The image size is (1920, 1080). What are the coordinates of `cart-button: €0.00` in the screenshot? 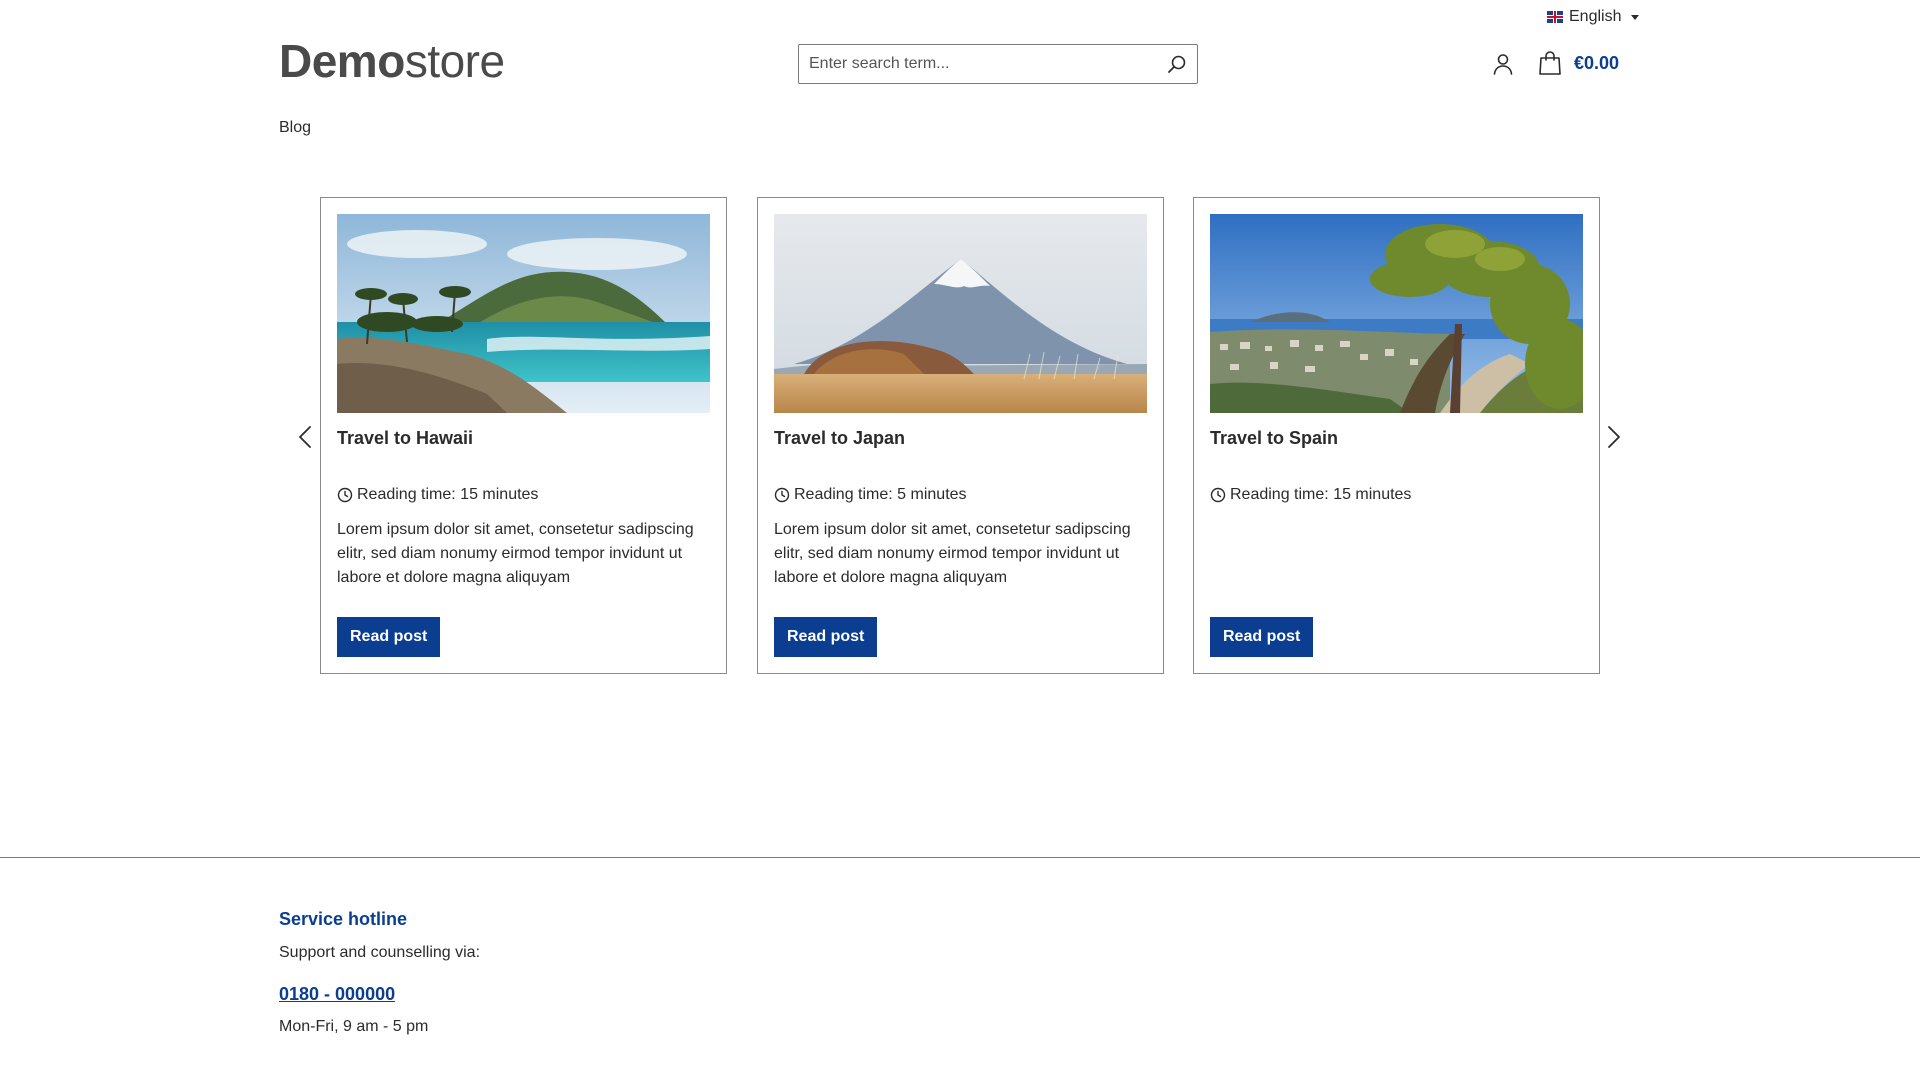 It's located at (1578, 63).